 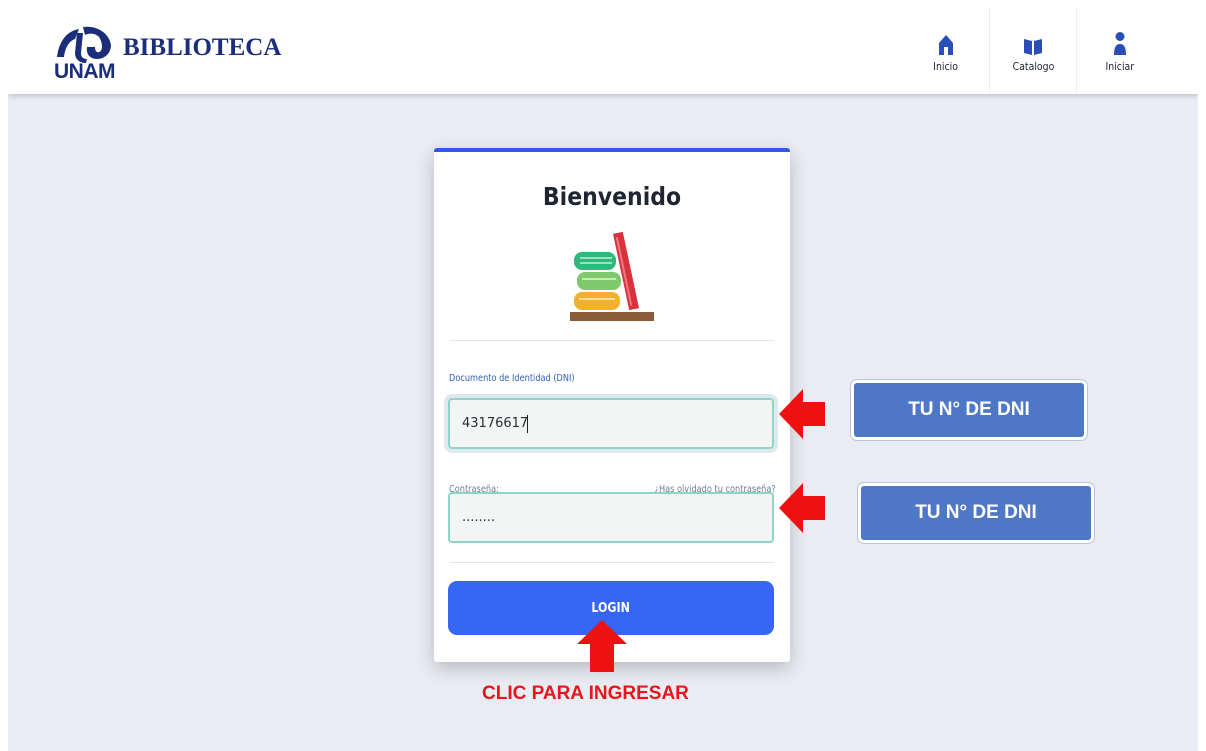 I want to click on text-caret, so click(x=527, y=424).